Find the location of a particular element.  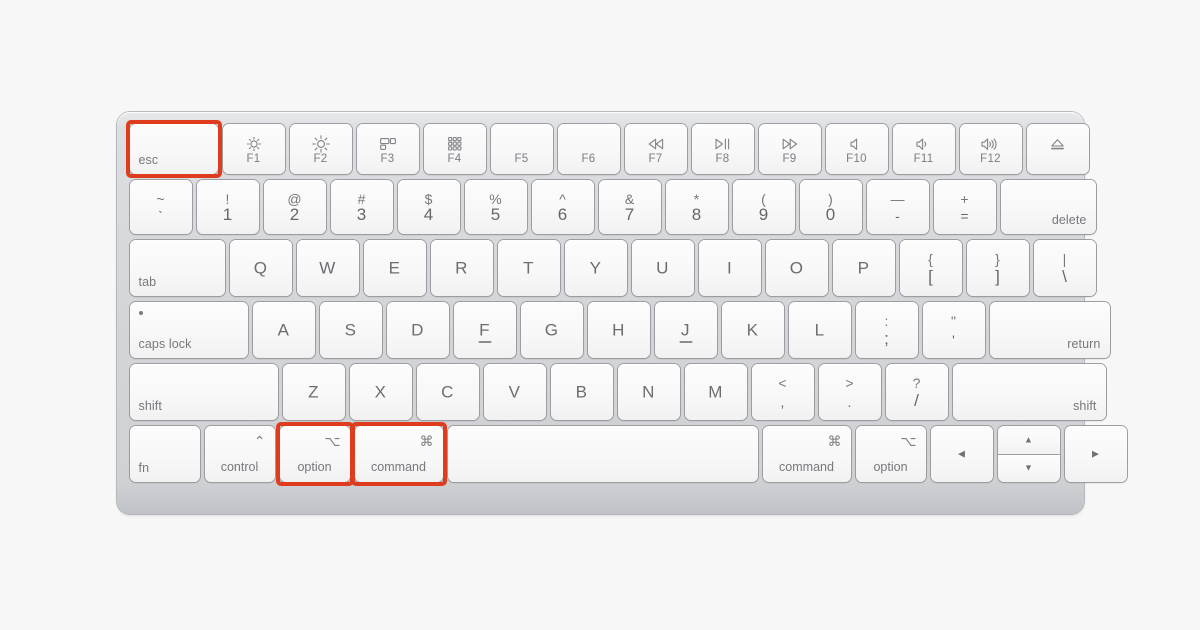

key-eject is located at coordinates (1057, 149).